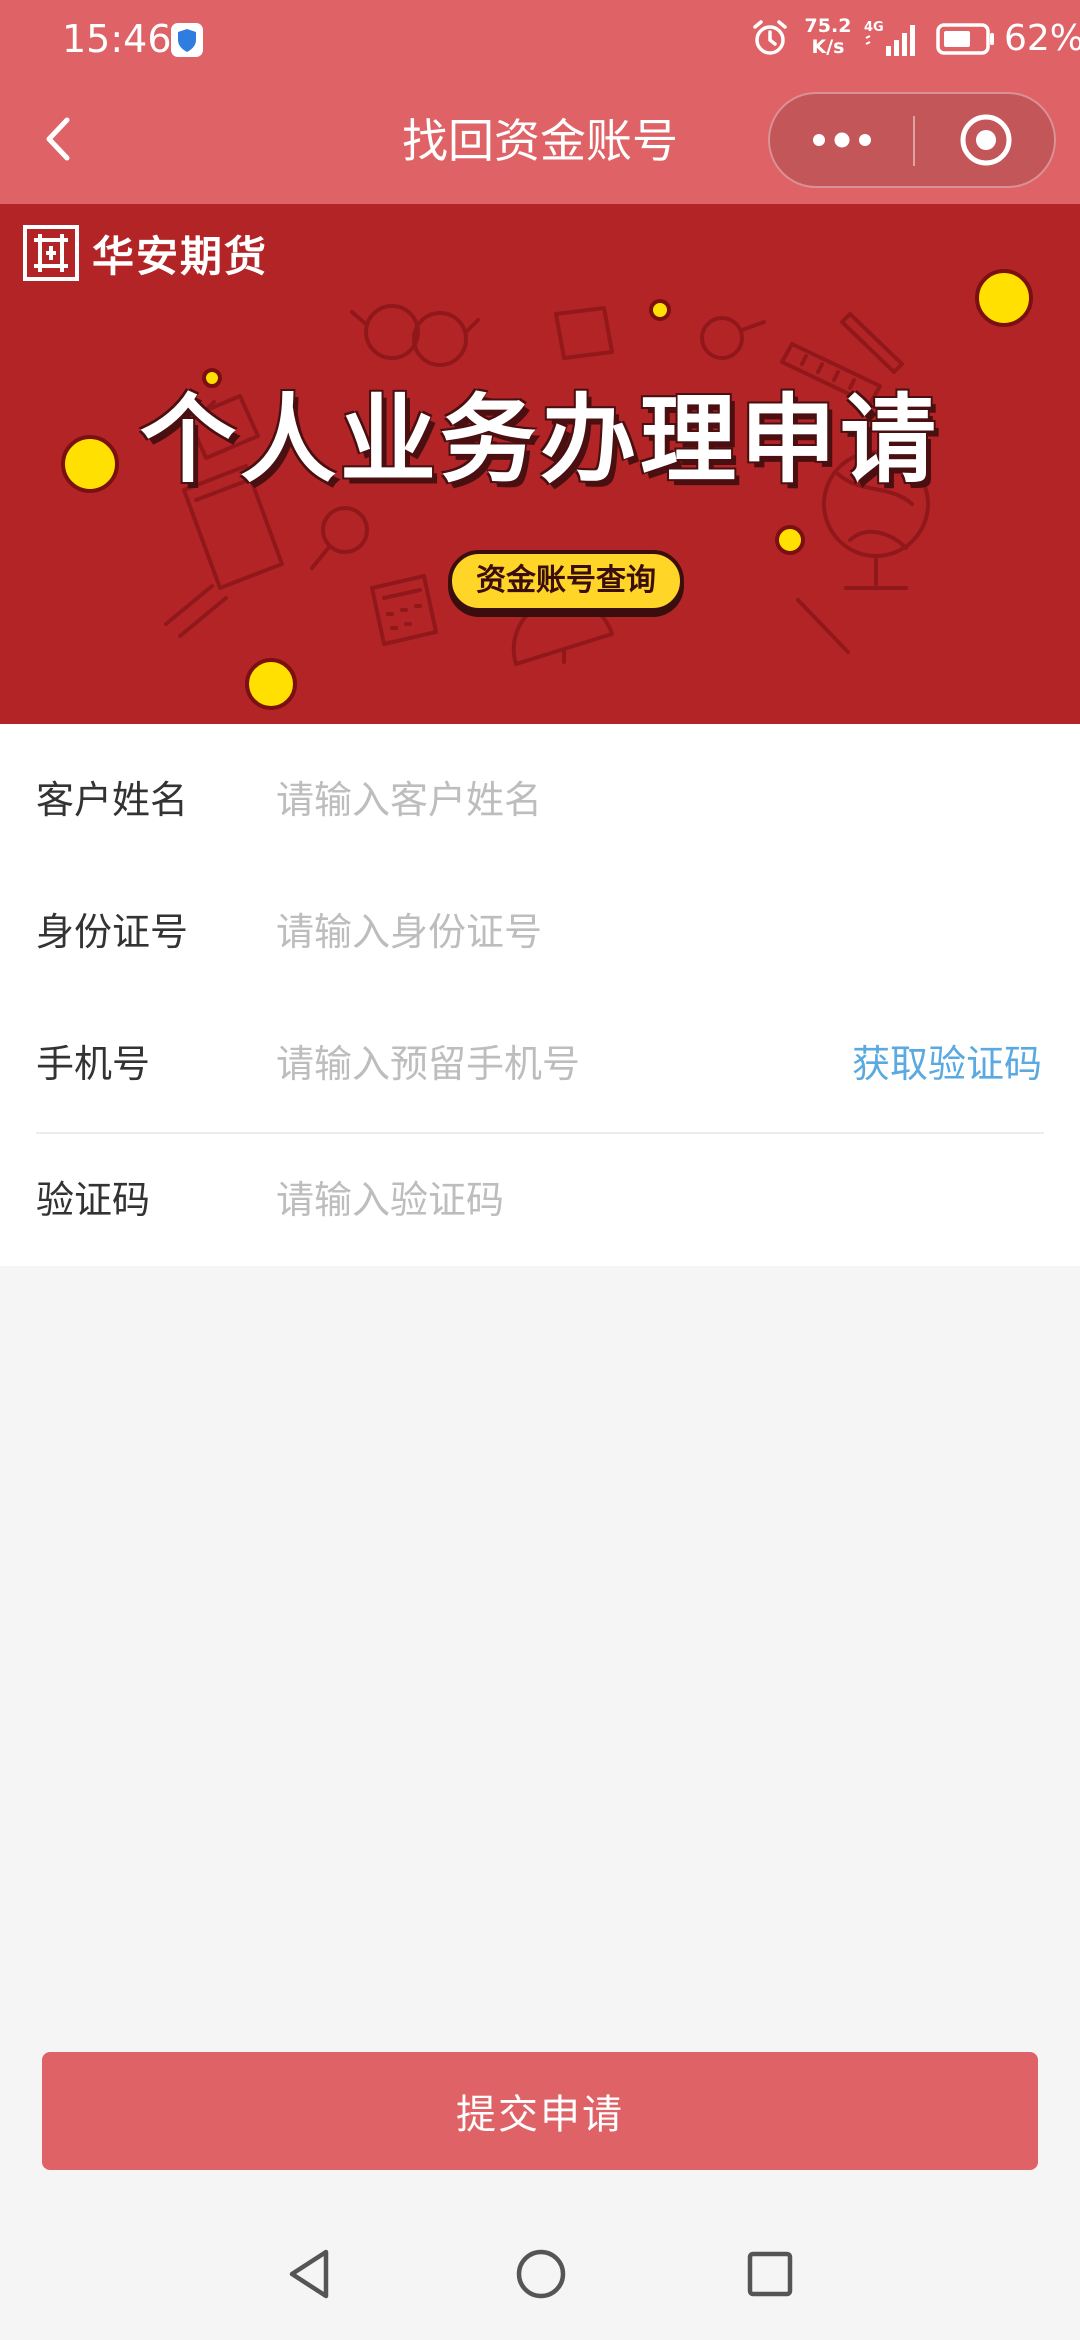 The image size is (1080, 2340). I want to click on nav-bar: 找回资金账号, so click(540, 141).